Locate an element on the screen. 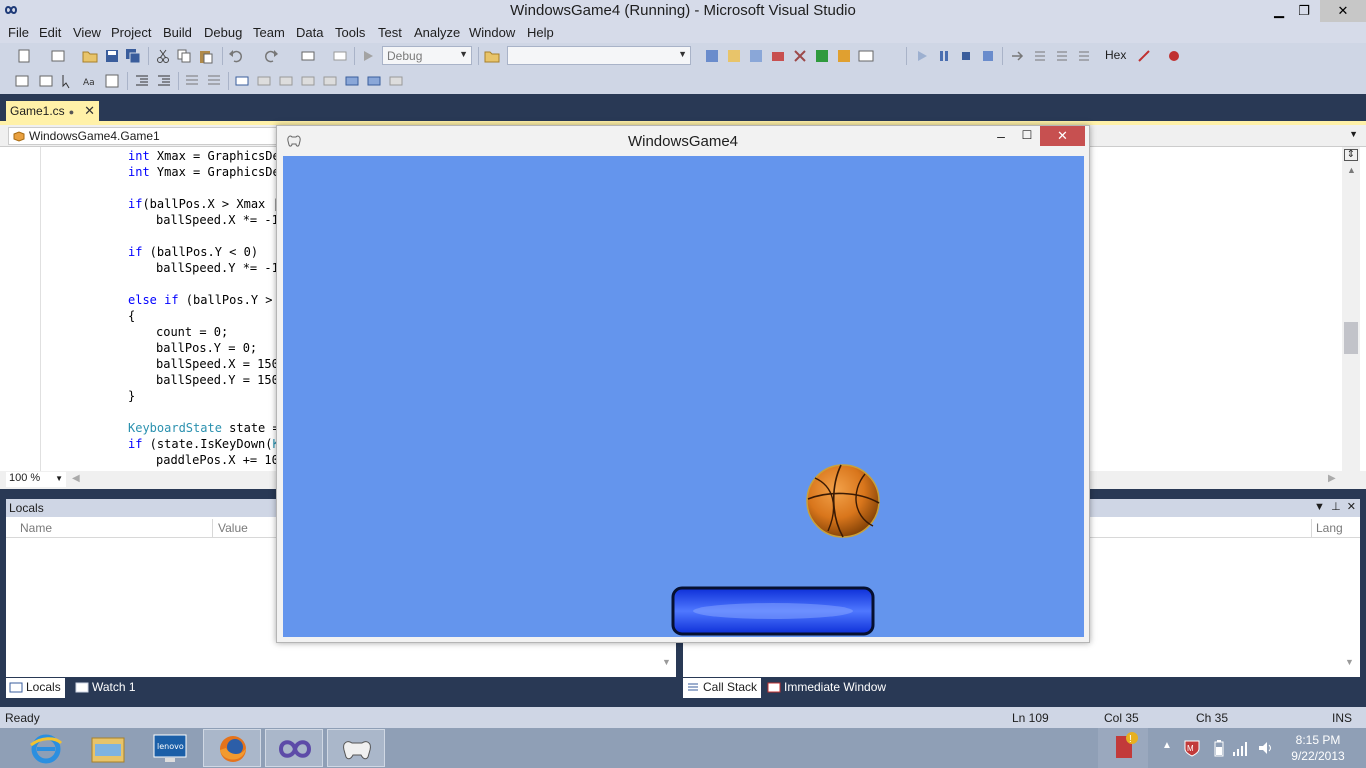 The image size is (1366, 768). redo-icon is located at coordinates (271, 56).